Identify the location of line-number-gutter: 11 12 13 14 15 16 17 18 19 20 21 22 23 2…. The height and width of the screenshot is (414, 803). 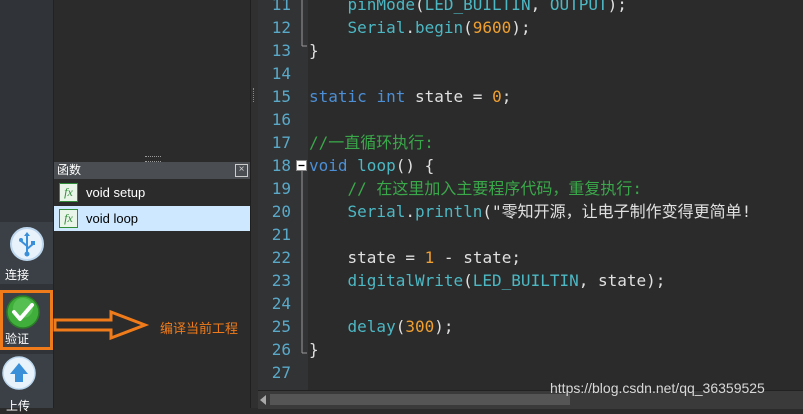
(277, 195).